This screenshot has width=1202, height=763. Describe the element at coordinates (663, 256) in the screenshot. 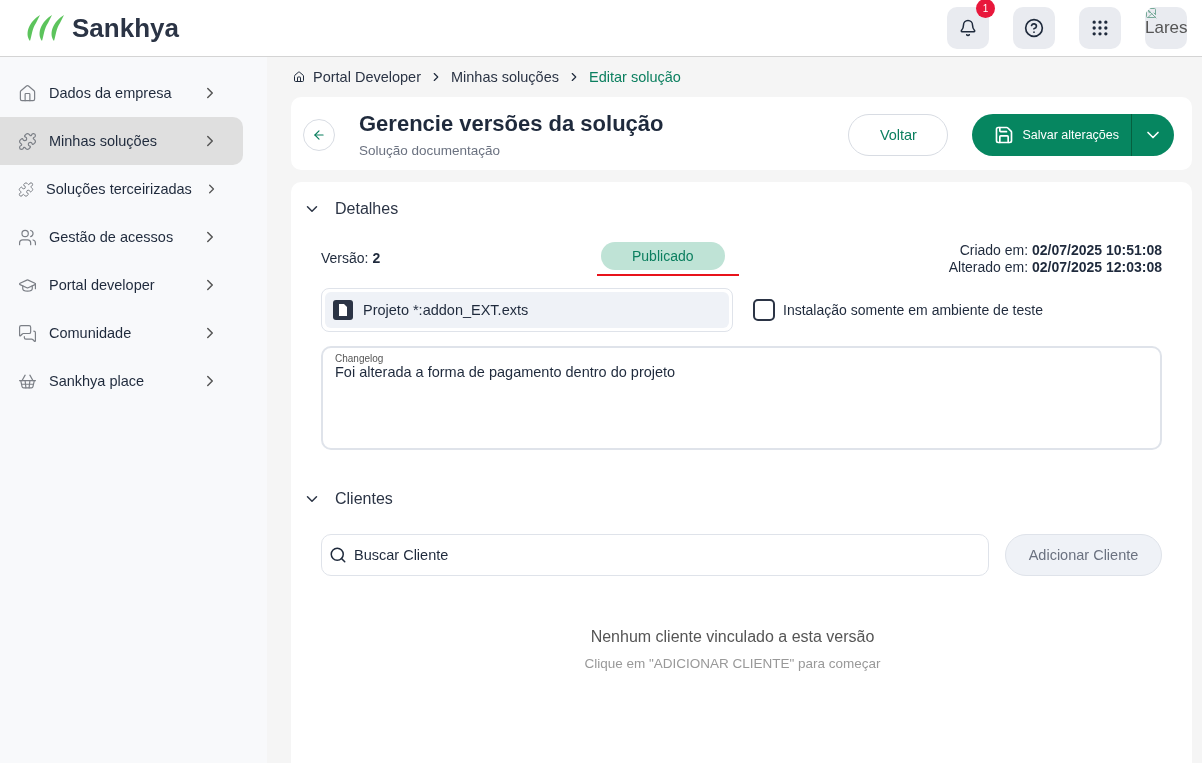

I see `status-badge: Publicado` at that location.